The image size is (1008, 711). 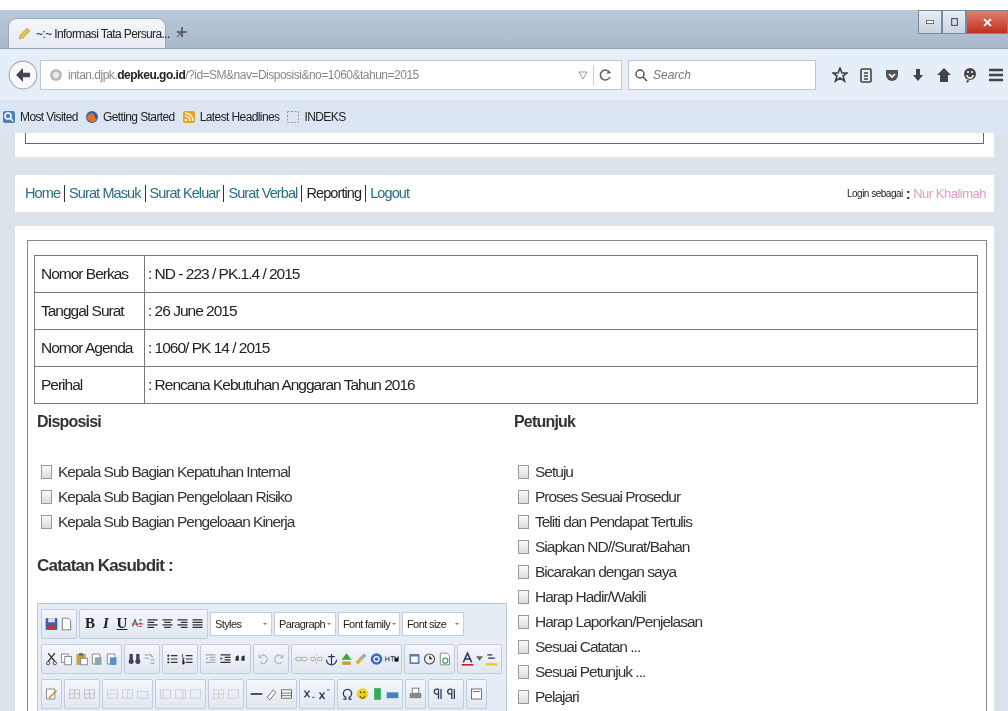 I want to click on close-button, so click(x=987, y=22).